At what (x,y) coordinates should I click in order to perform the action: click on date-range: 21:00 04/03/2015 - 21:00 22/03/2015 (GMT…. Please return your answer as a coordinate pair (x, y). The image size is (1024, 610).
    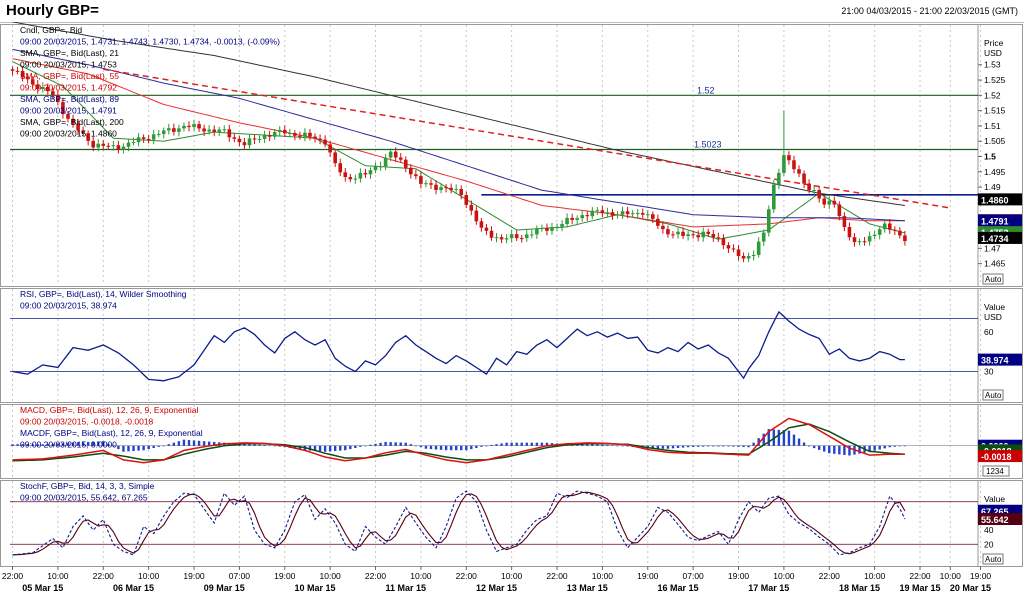
    Looking at the image, I should click on (929, 11).